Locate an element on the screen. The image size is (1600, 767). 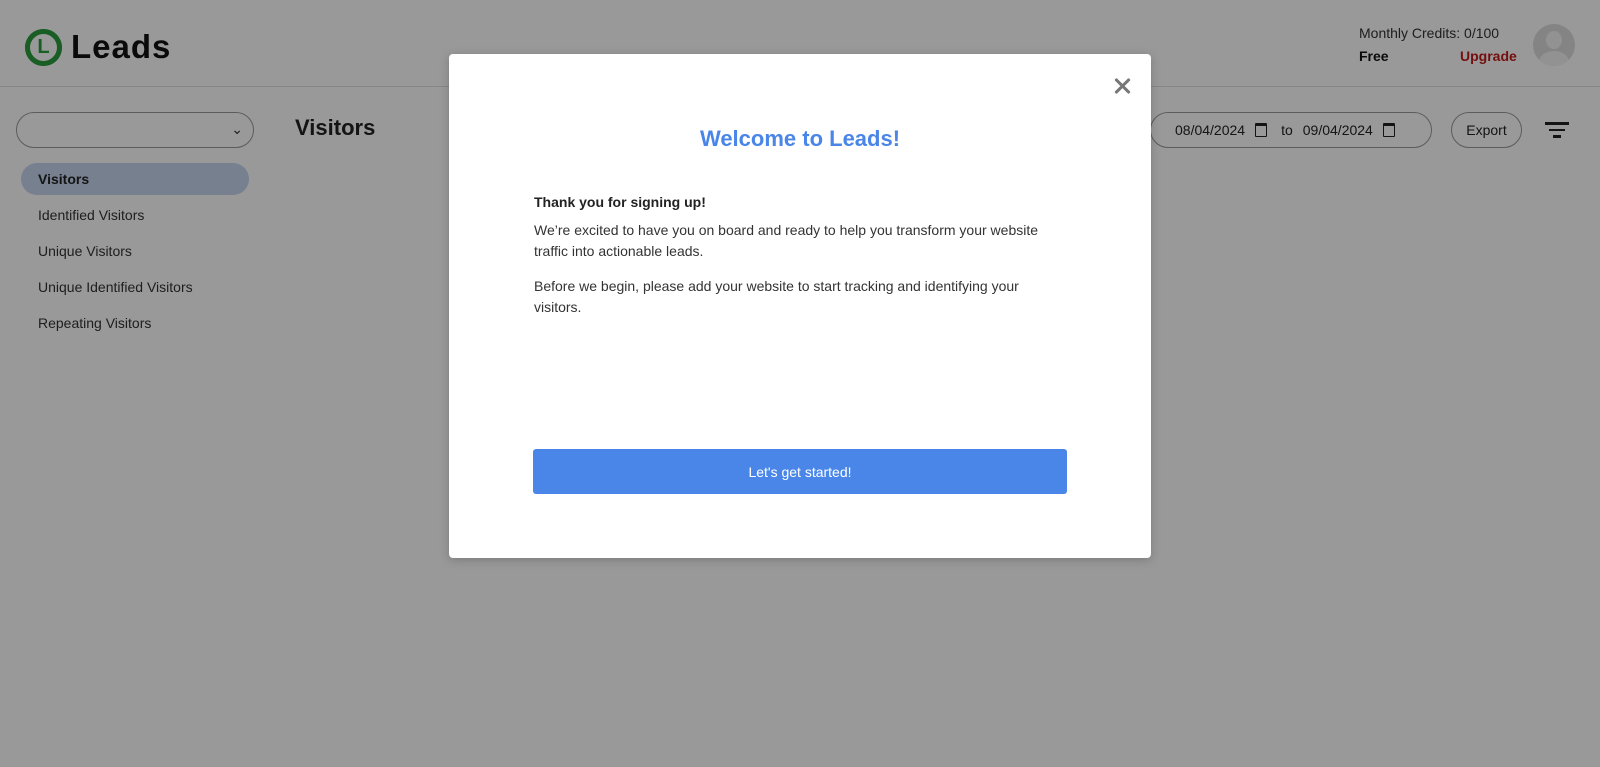
modal-title: Welcome to Leads! is located at coordinates (800, 138).